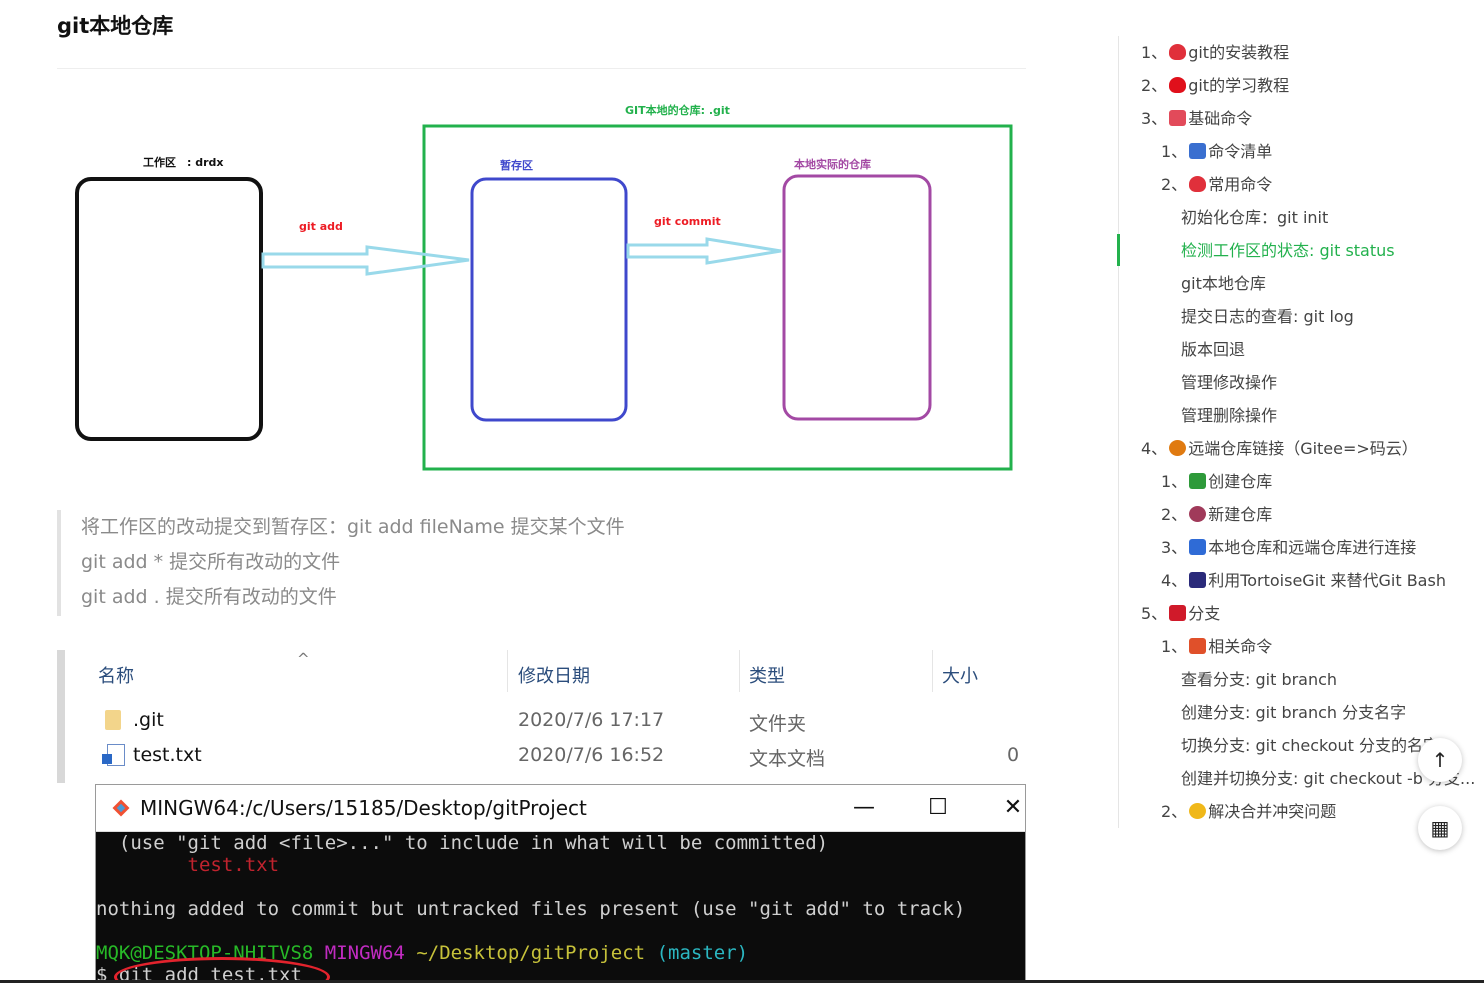 The height and width of the screenshot is (983, 1484). What do you see at coordinates (188, 865) in the screenshot?
I see `terminal-untracked-file: test.txt` at bounding box center [188, 865].